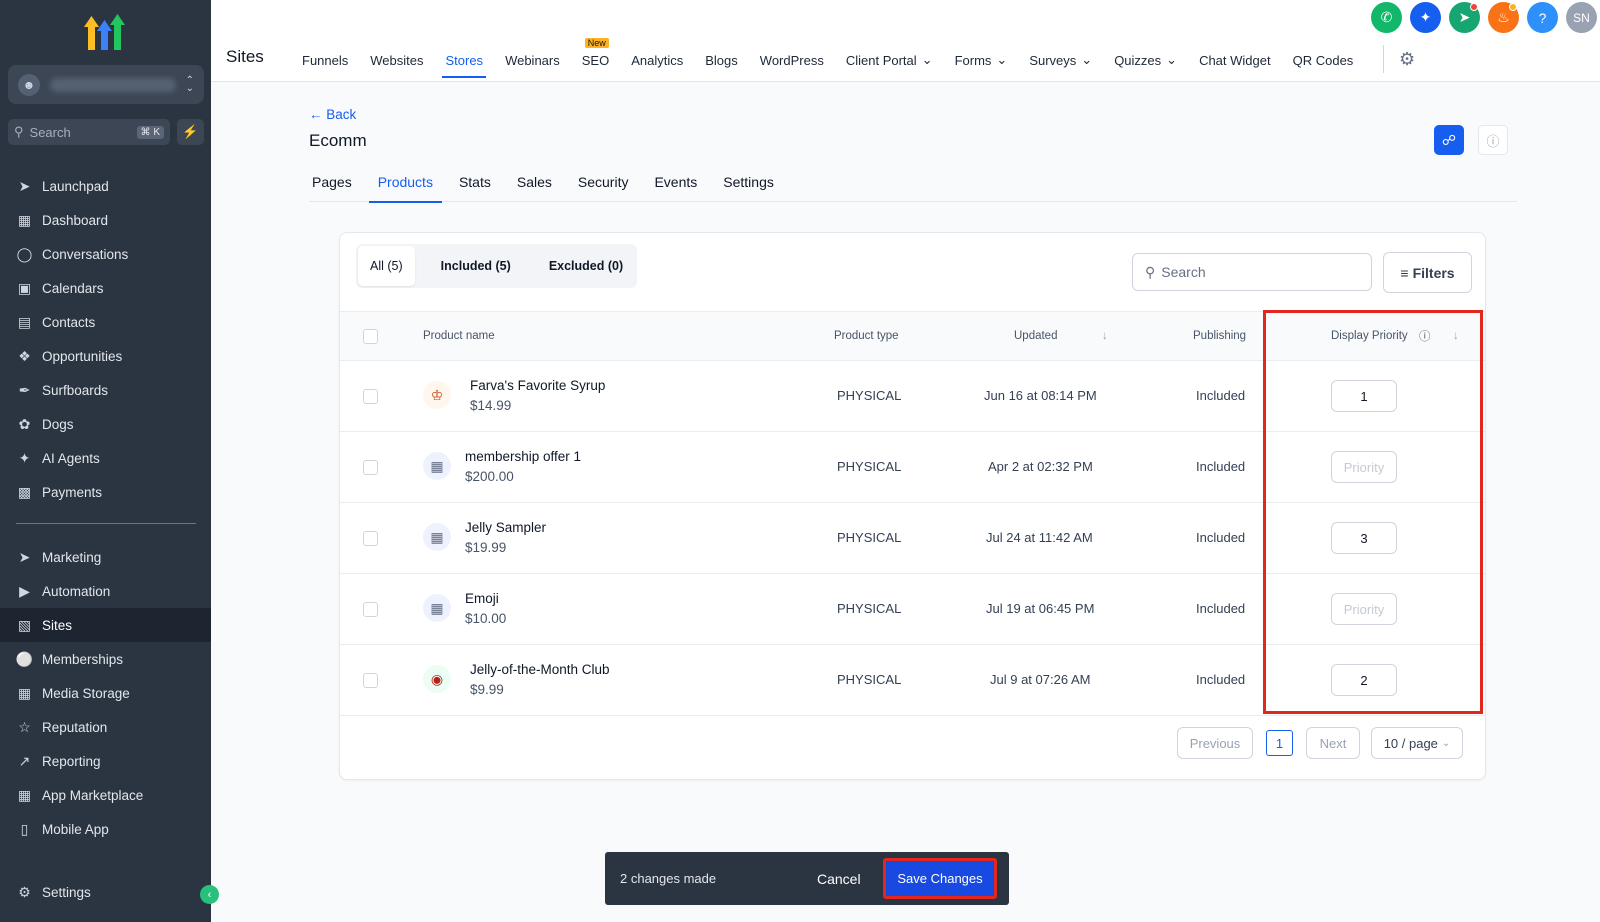  I want to click on product-name: Farva's Favorite Syrup, so click(537, 385).